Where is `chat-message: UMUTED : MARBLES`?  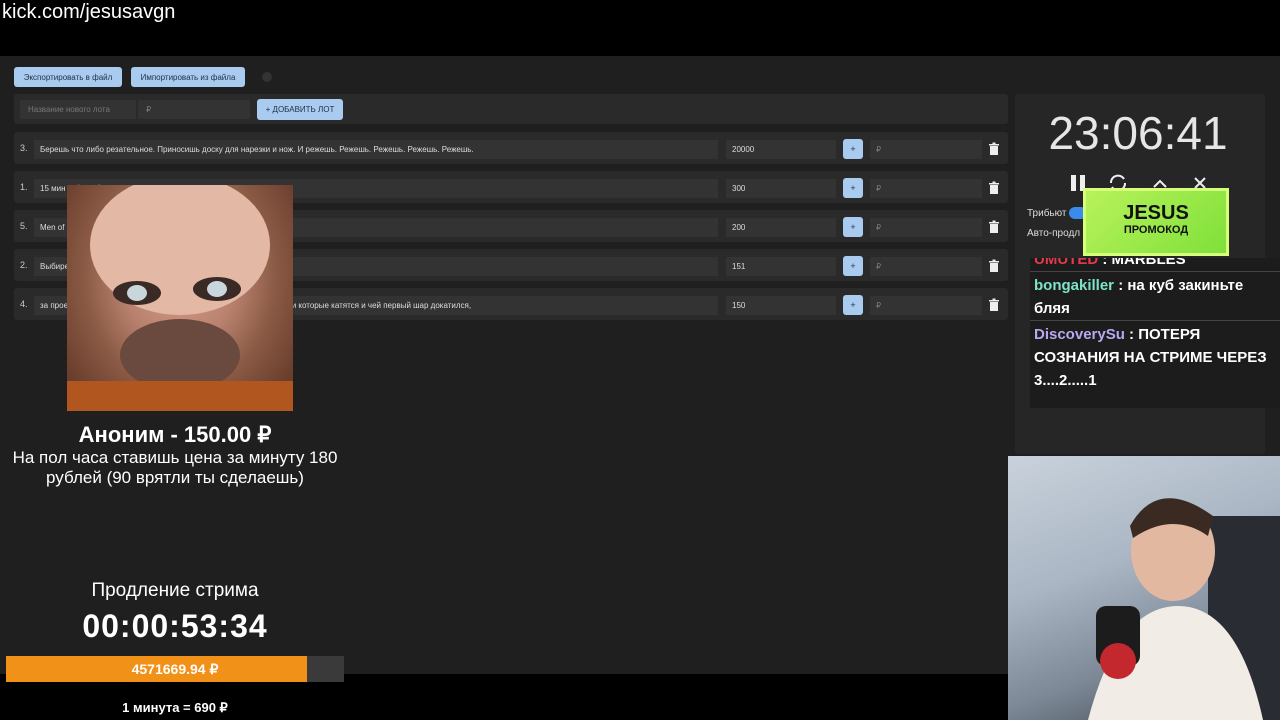
chat-message: UMUTED : MARBLES is located at coordinates (1155, 265).